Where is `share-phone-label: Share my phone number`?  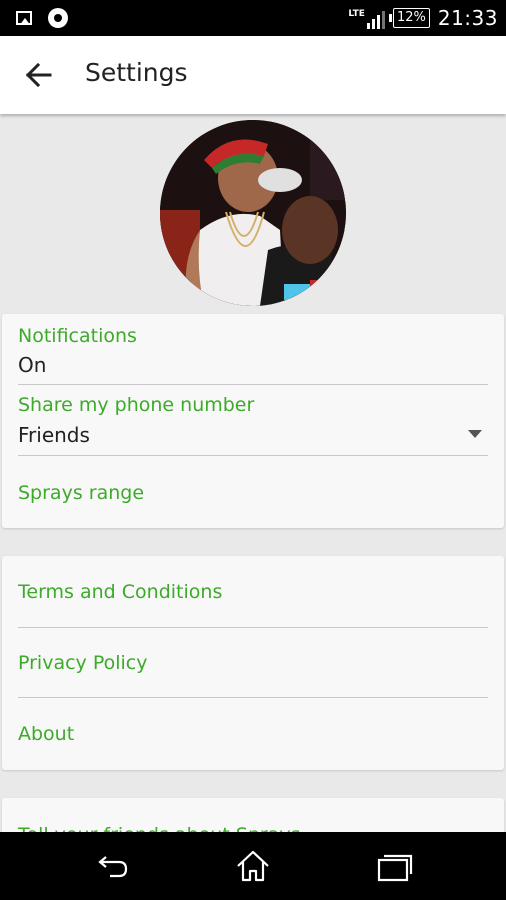
share-phone-label: Share my phone number is located at coordinates (136, 405).